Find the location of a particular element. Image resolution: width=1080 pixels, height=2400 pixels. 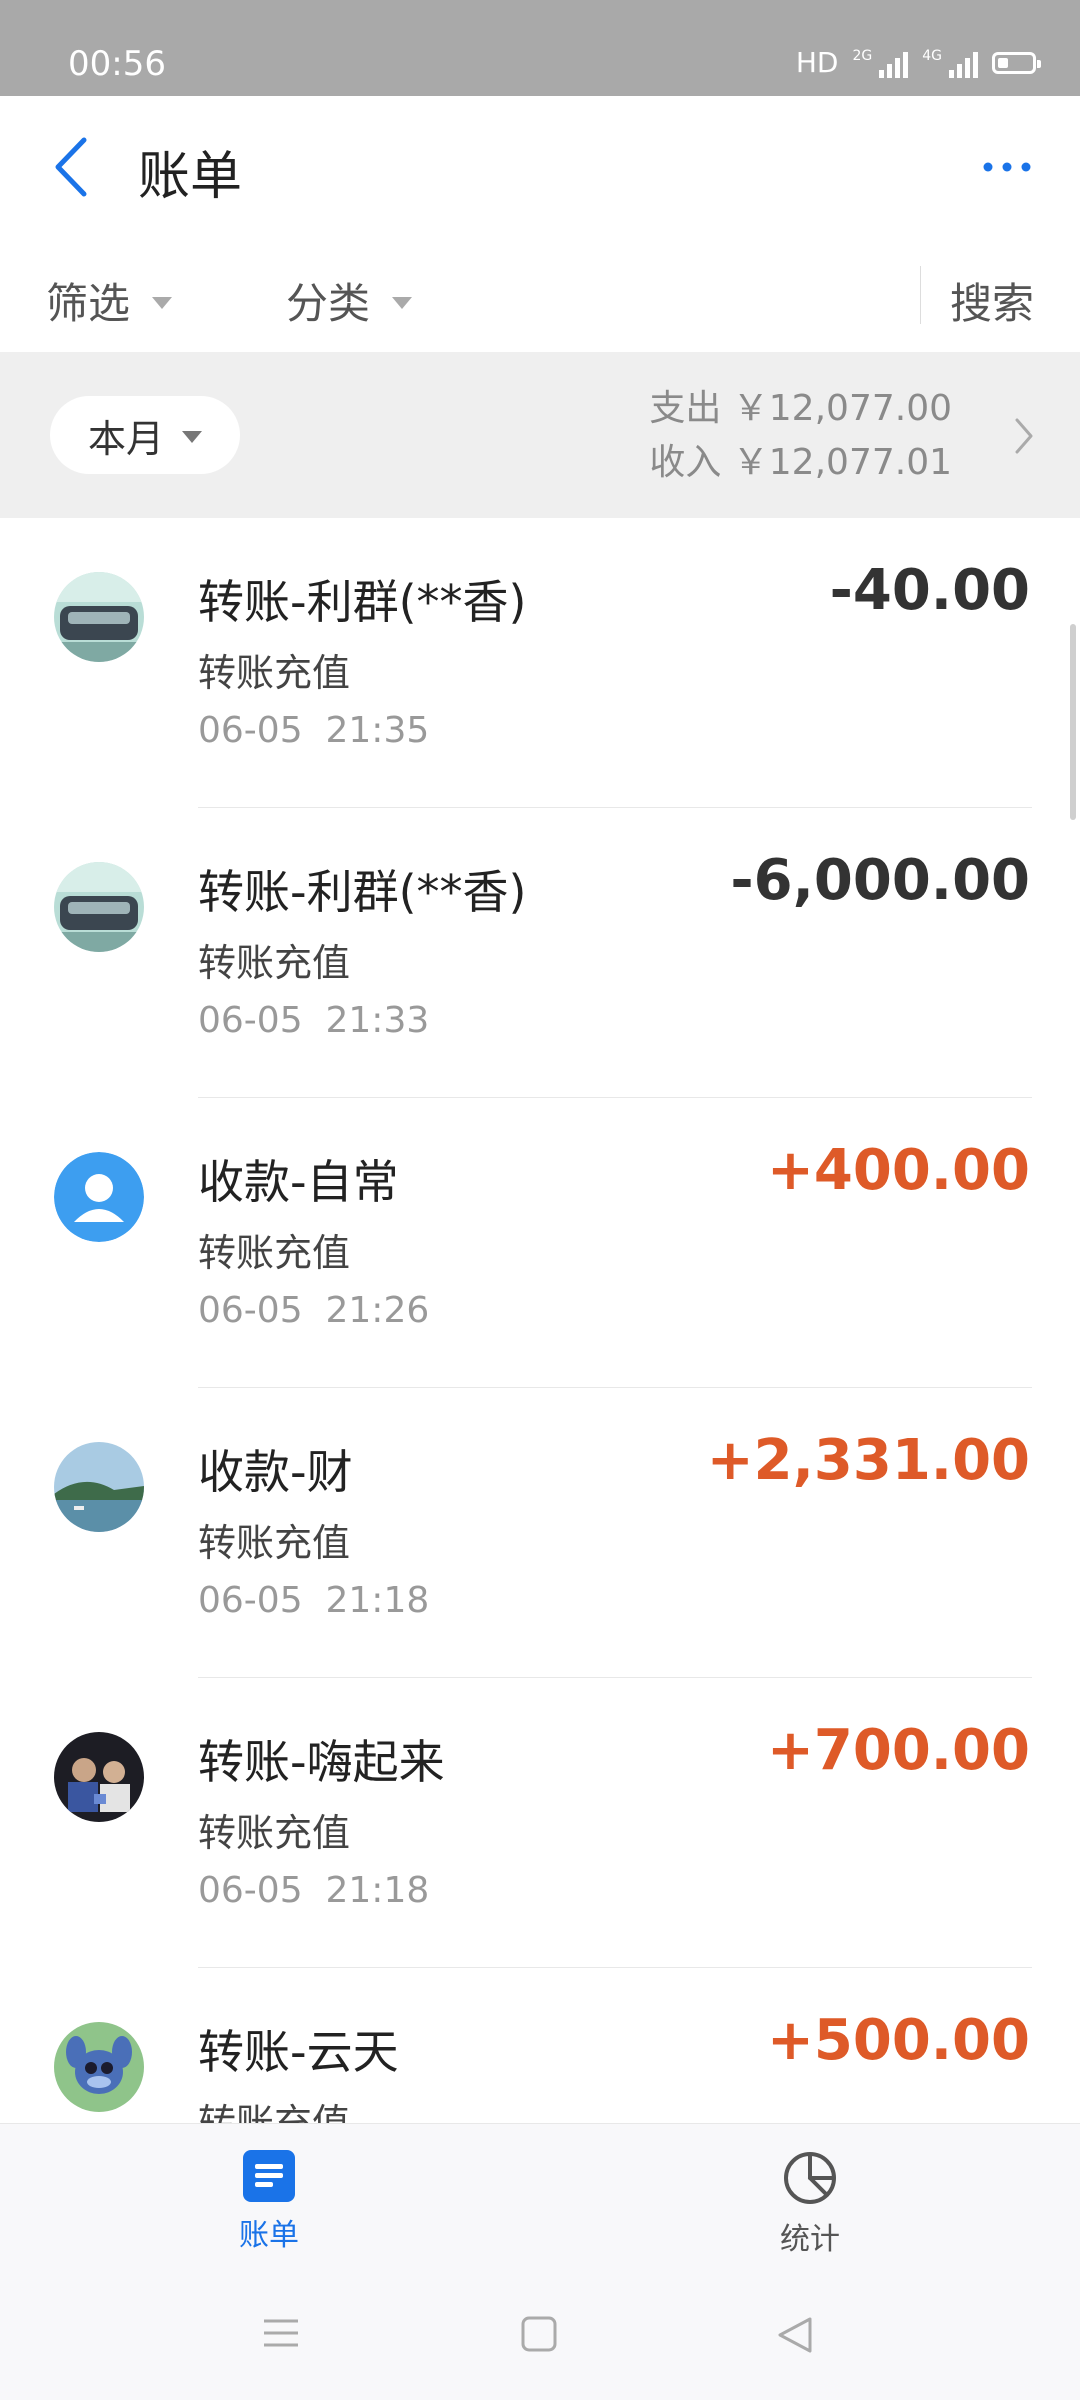

transaction-name: 收款-自常 is located at coordinates (298, 1182).